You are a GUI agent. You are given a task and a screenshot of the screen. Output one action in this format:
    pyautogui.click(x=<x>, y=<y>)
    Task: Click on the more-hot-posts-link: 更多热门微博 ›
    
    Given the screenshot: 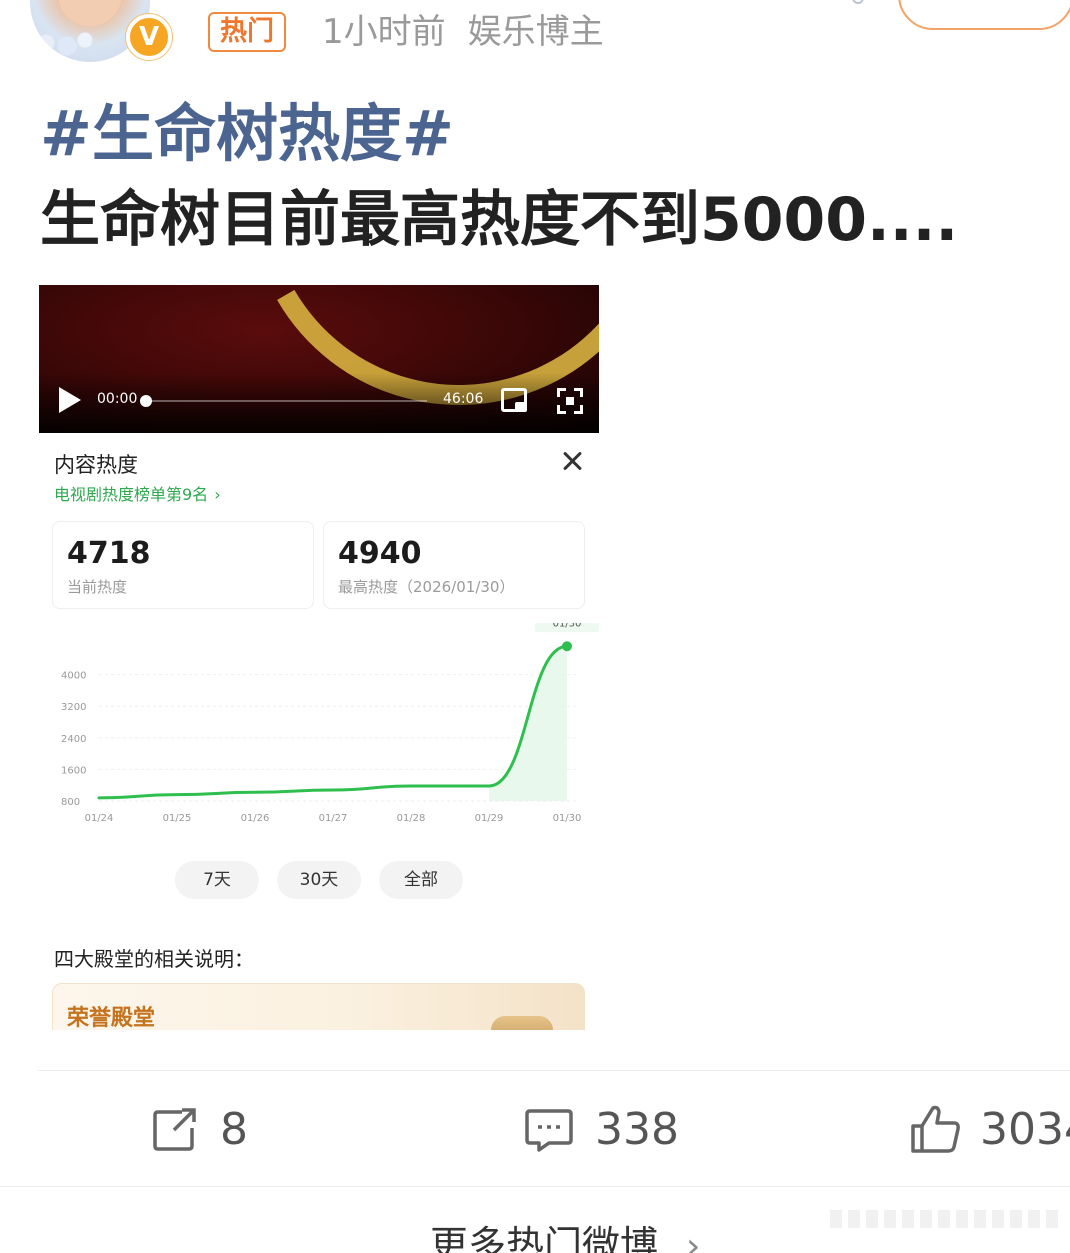 What is the action you would take?
    pyautogui.click(x=565, y=1236)
    